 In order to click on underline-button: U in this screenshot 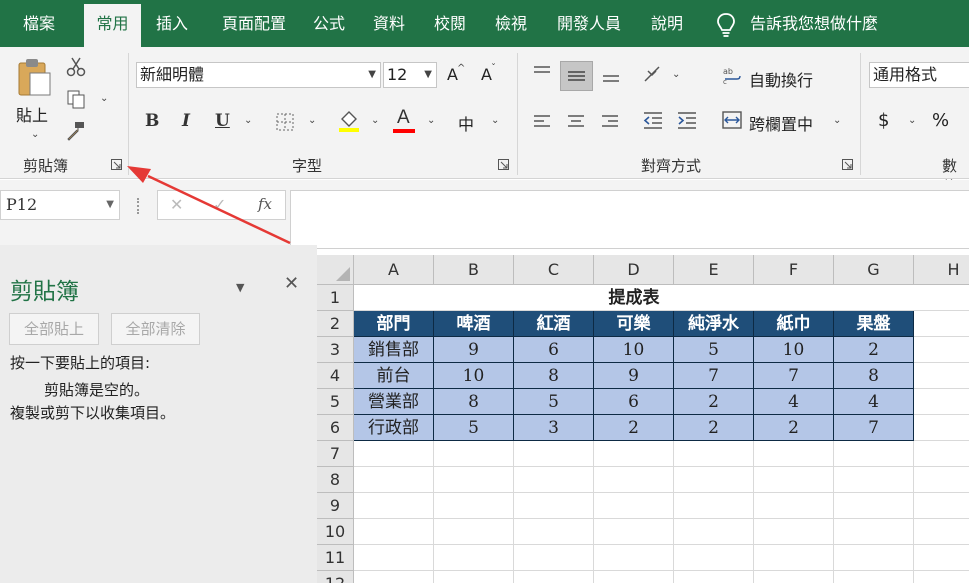, I will do `click(222, 121)`.